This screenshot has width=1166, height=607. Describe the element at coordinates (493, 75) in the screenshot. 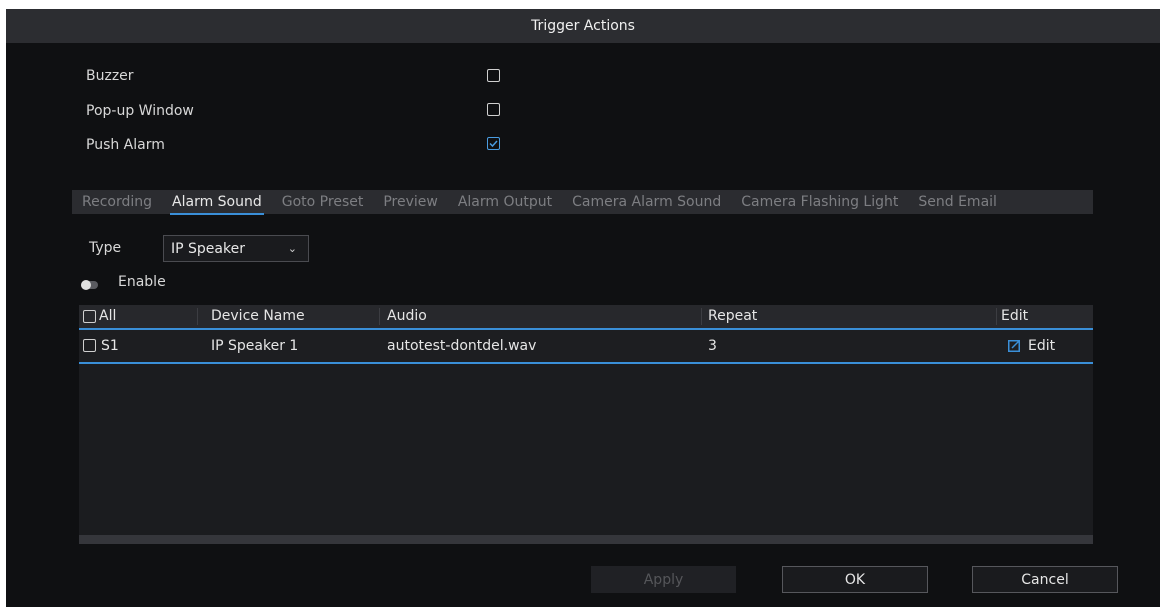

I see `buzzer-checkbox` at that location.